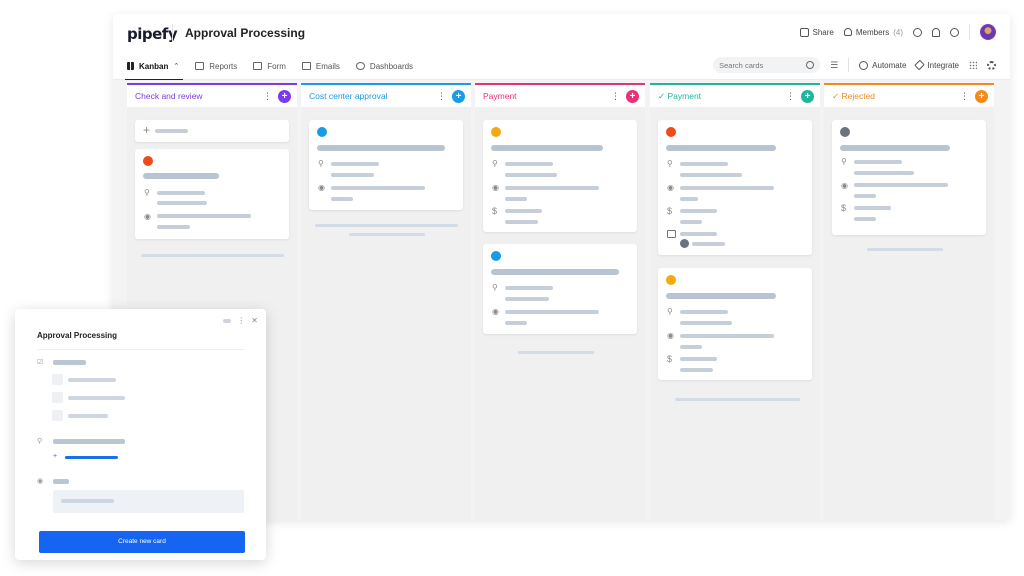 This screenshot has width=1024, height=576. What do you see at coordinates (882, 65) in the screenshot?
I see `automate-button: Automate` at bounding box center [882, 65].